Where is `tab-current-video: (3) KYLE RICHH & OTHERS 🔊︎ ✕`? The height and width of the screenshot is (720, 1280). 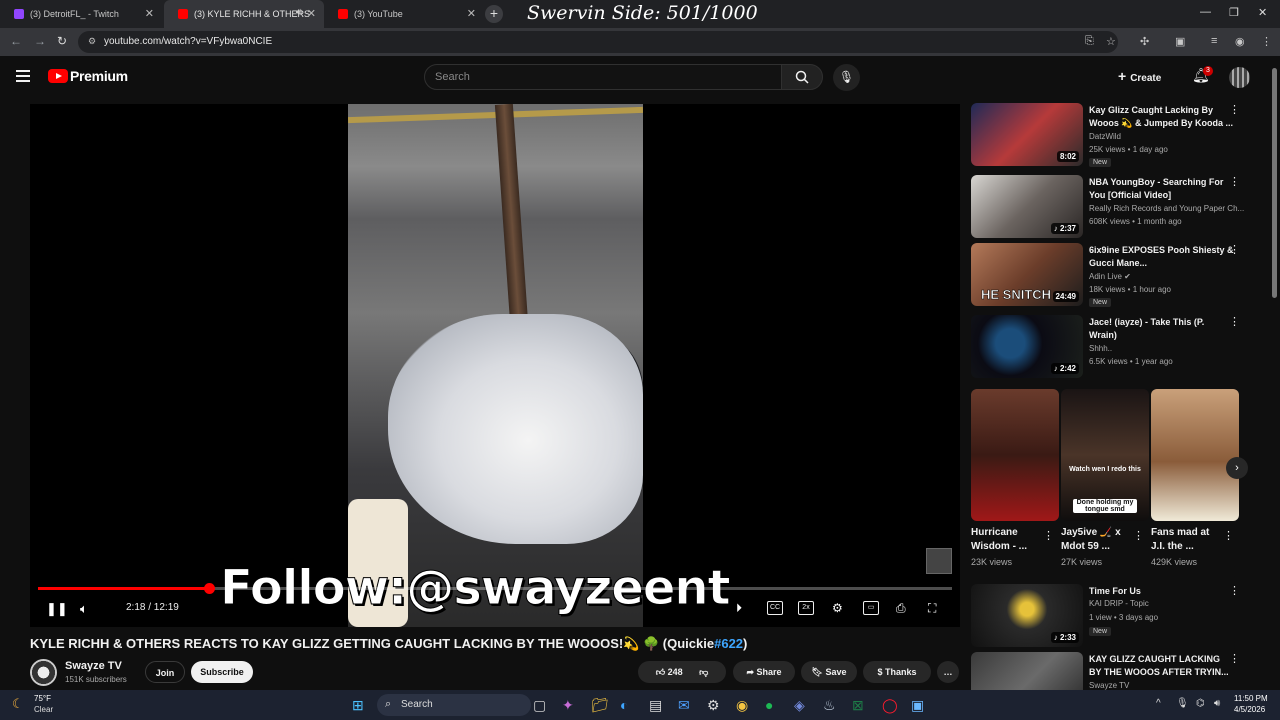 tab-current-video: (3) KYLE RICHH & OTHERS 🔊︎ ✕ is located at coordinates (244, 14).